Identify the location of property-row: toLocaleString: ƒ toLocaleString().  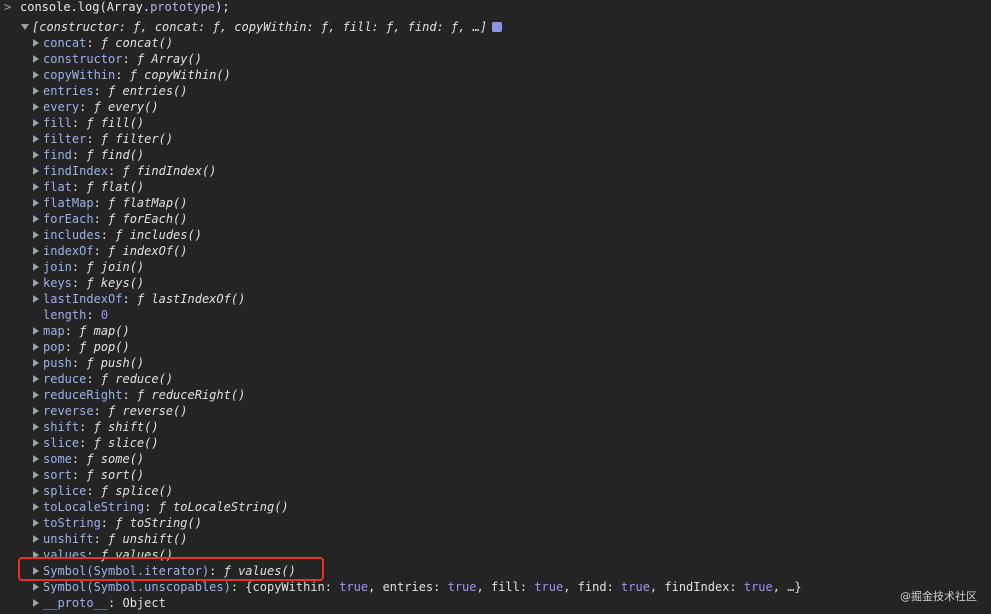
(495, 507).